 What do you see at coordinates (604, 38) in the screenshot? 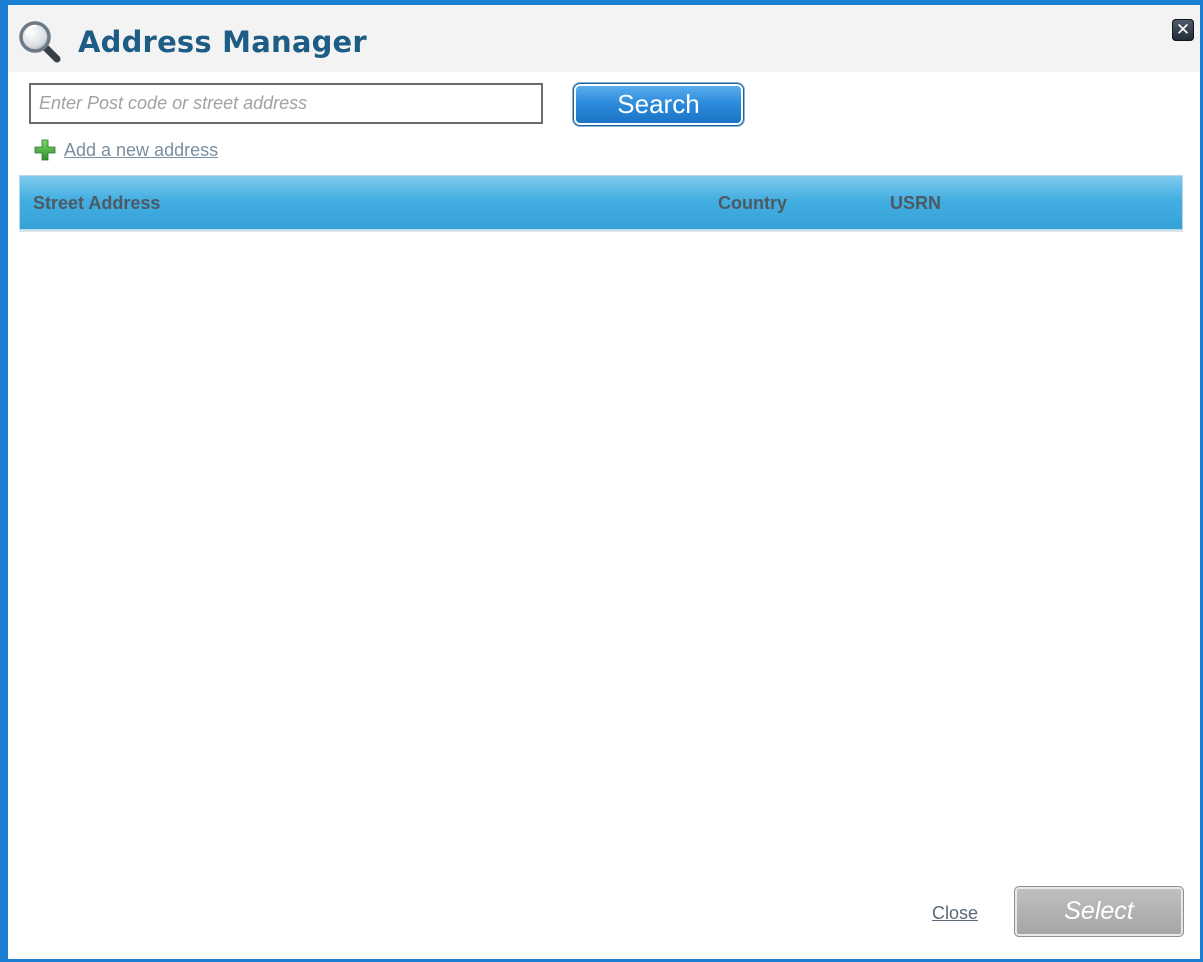
I see `dialog-titlebar: Address Manager ✕` at bounding box center [604, 38].